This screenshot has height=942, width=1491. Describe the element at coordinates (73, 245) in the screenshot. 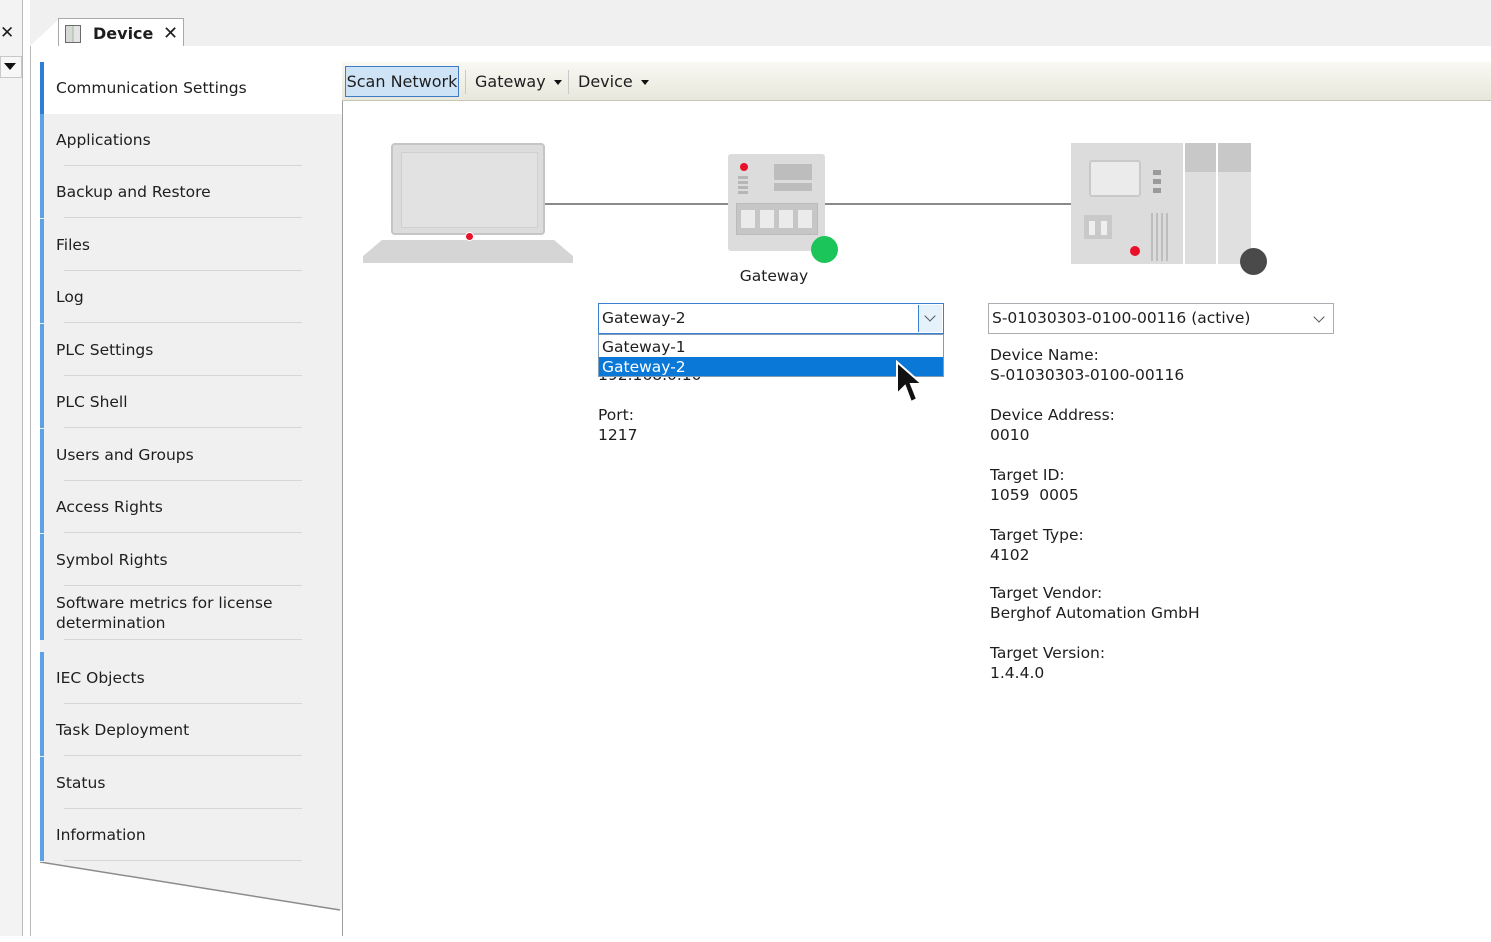

I see `nav-item-label: Files` at that location.